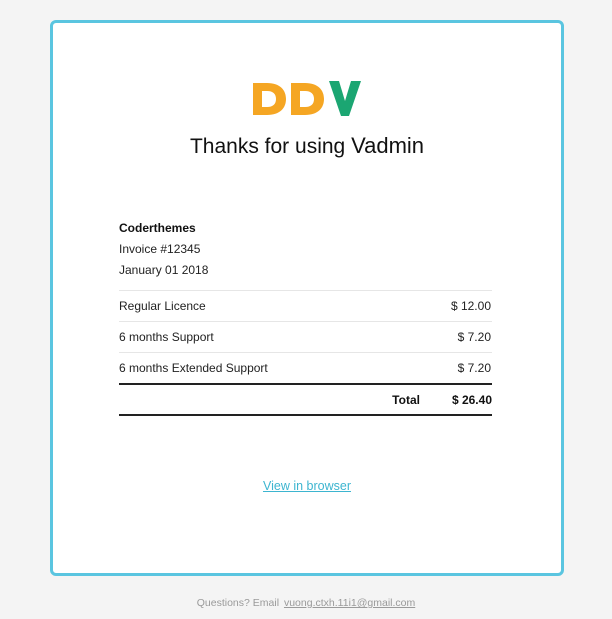  I want to click on item-price: $ 12.00, so click(470, 306).